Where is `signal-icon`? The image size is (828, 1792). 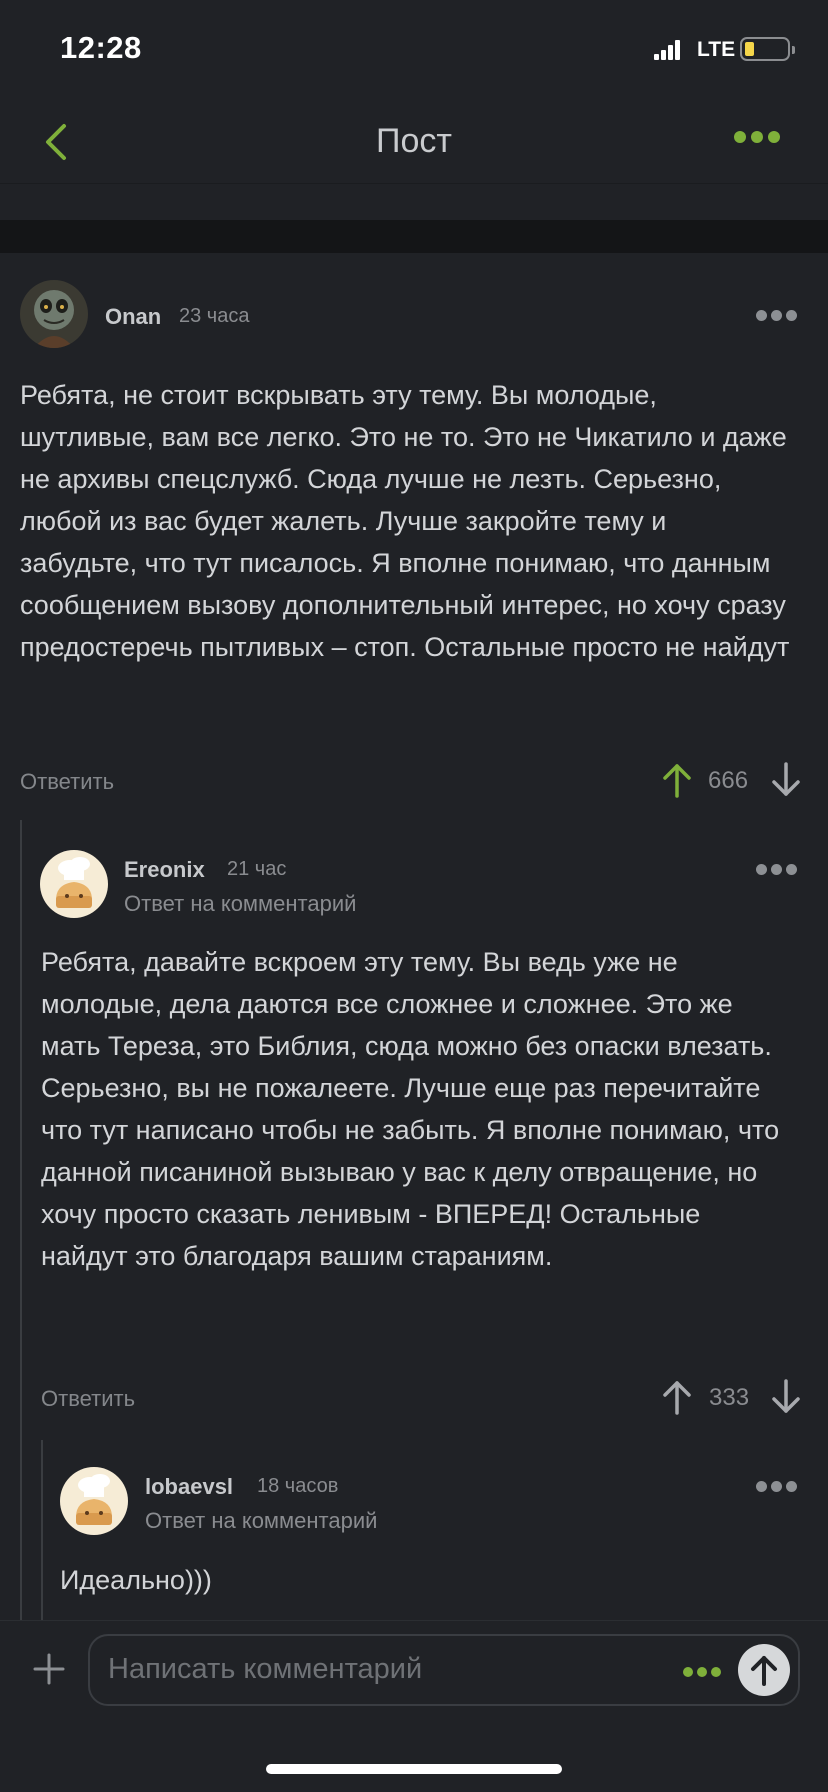
signal-icon is located at coordinates (667, 50).